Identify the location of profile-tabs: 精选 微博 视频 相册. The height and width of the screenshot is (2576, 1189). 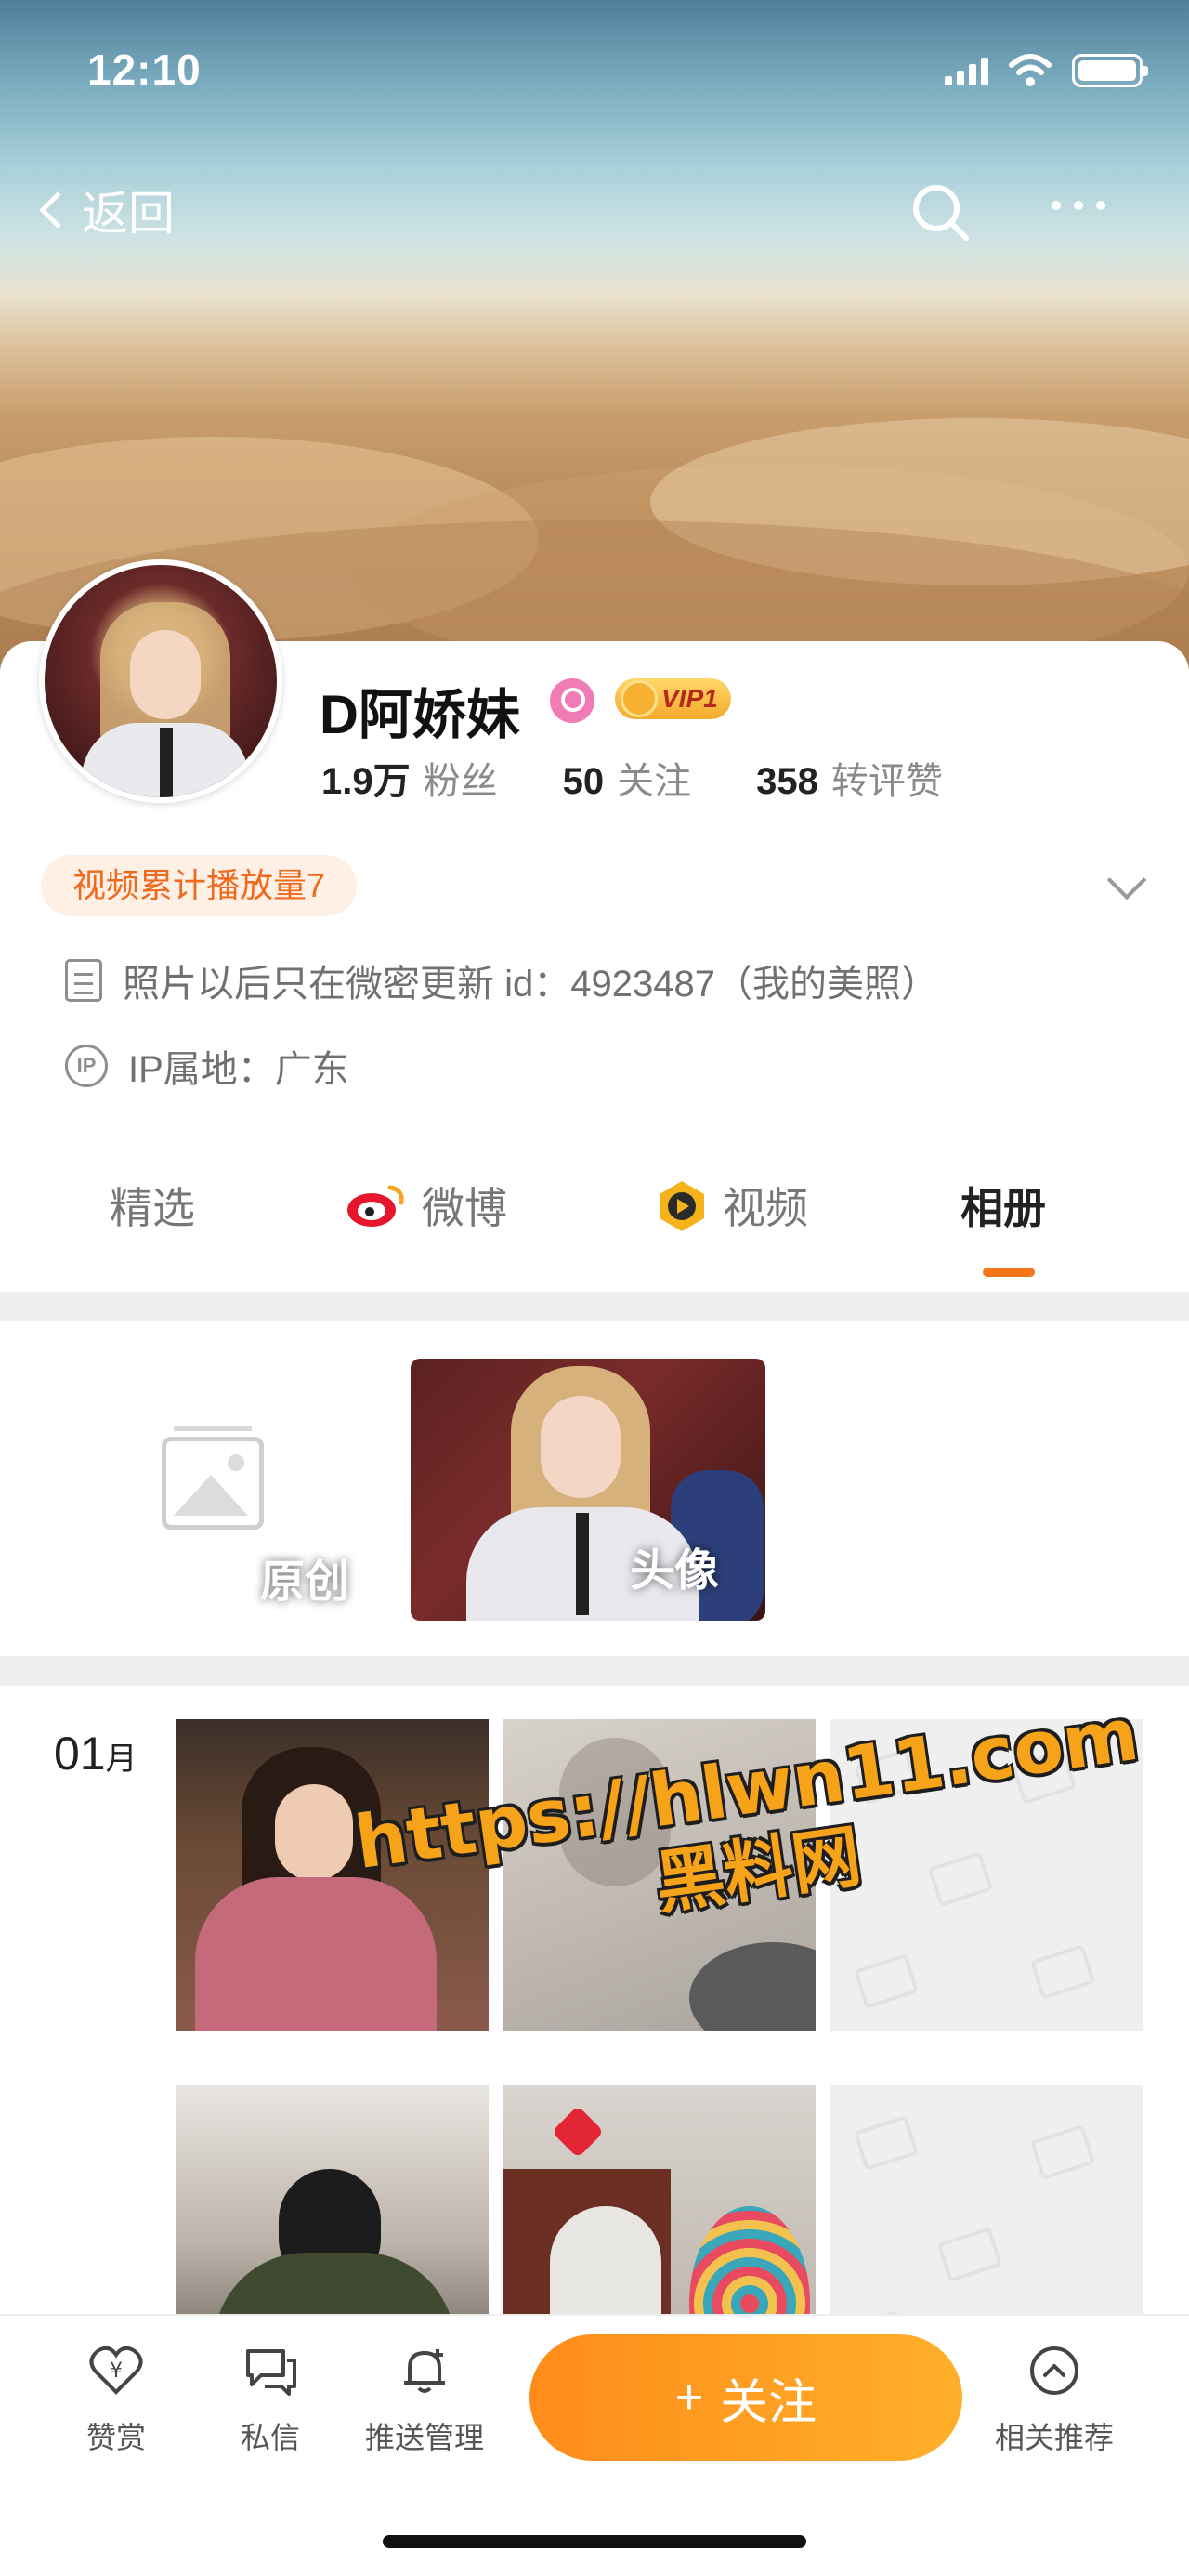
(594, 1212).